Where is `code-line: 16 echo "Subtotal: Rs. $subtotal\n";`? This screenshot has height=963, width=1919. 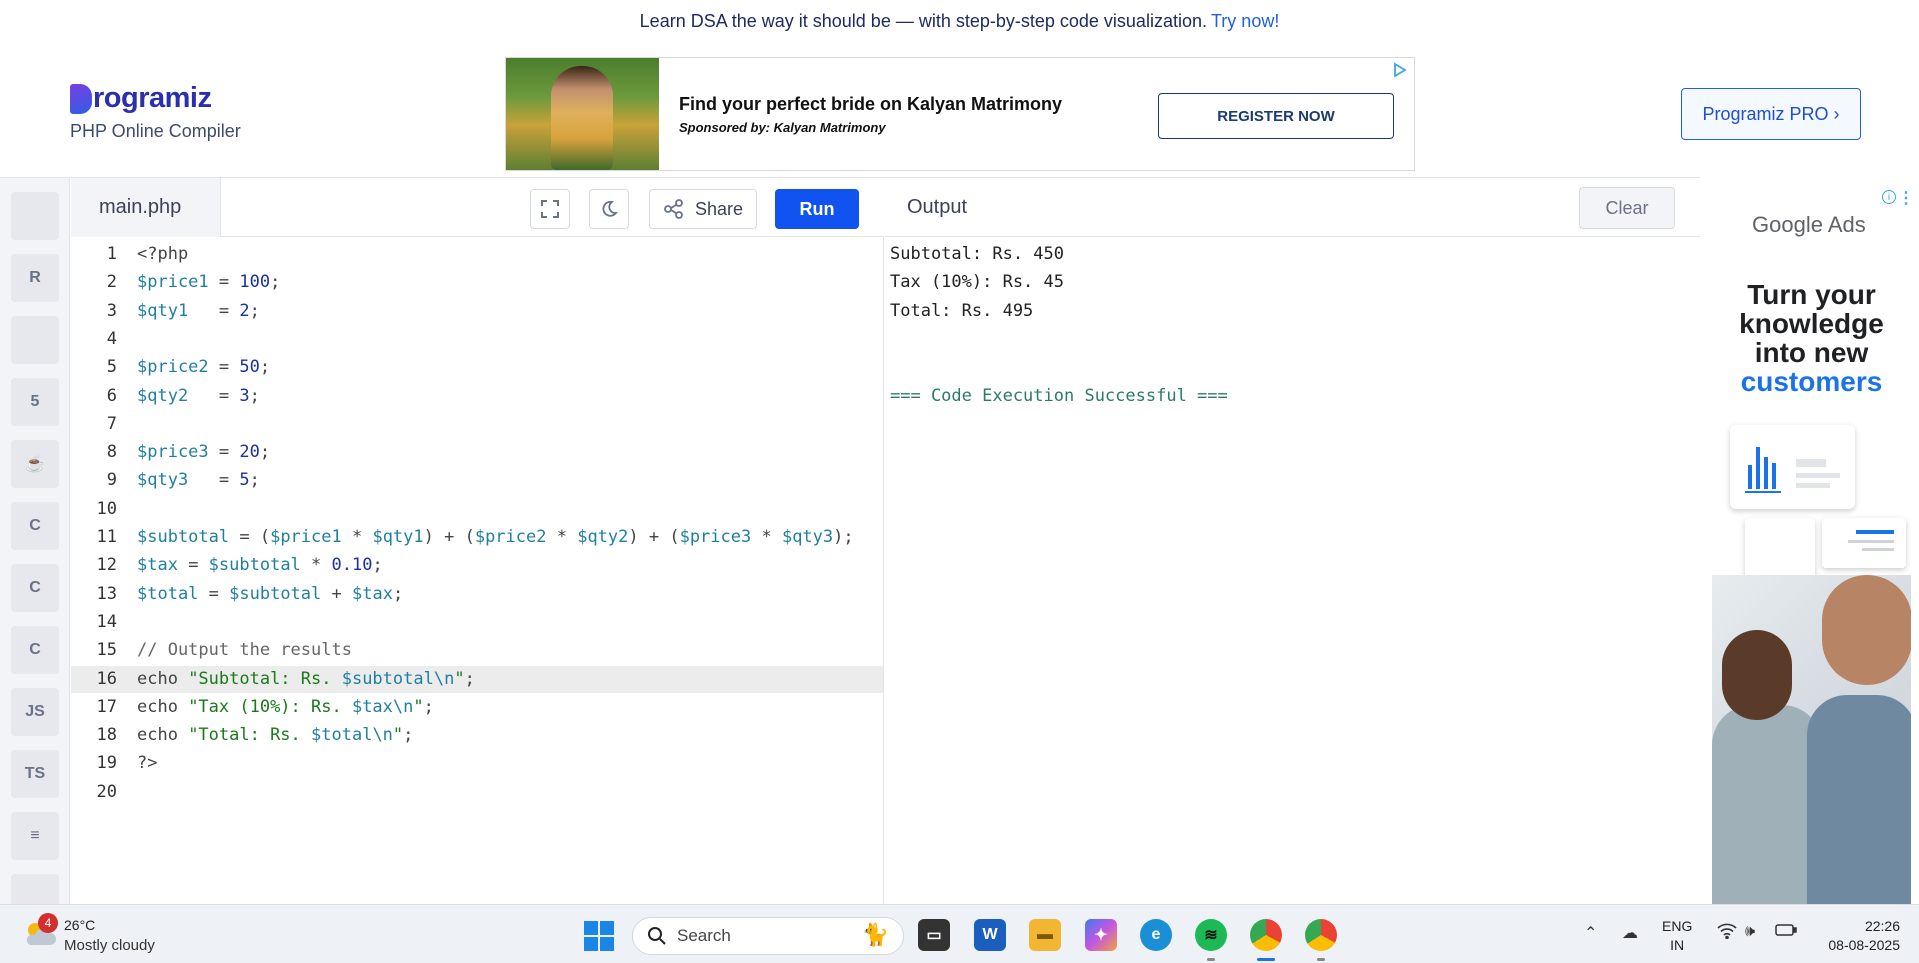
code-line: 16 echo "Subtotal: Rs. $subtotal\n"; is located at coordinates (477, 679).